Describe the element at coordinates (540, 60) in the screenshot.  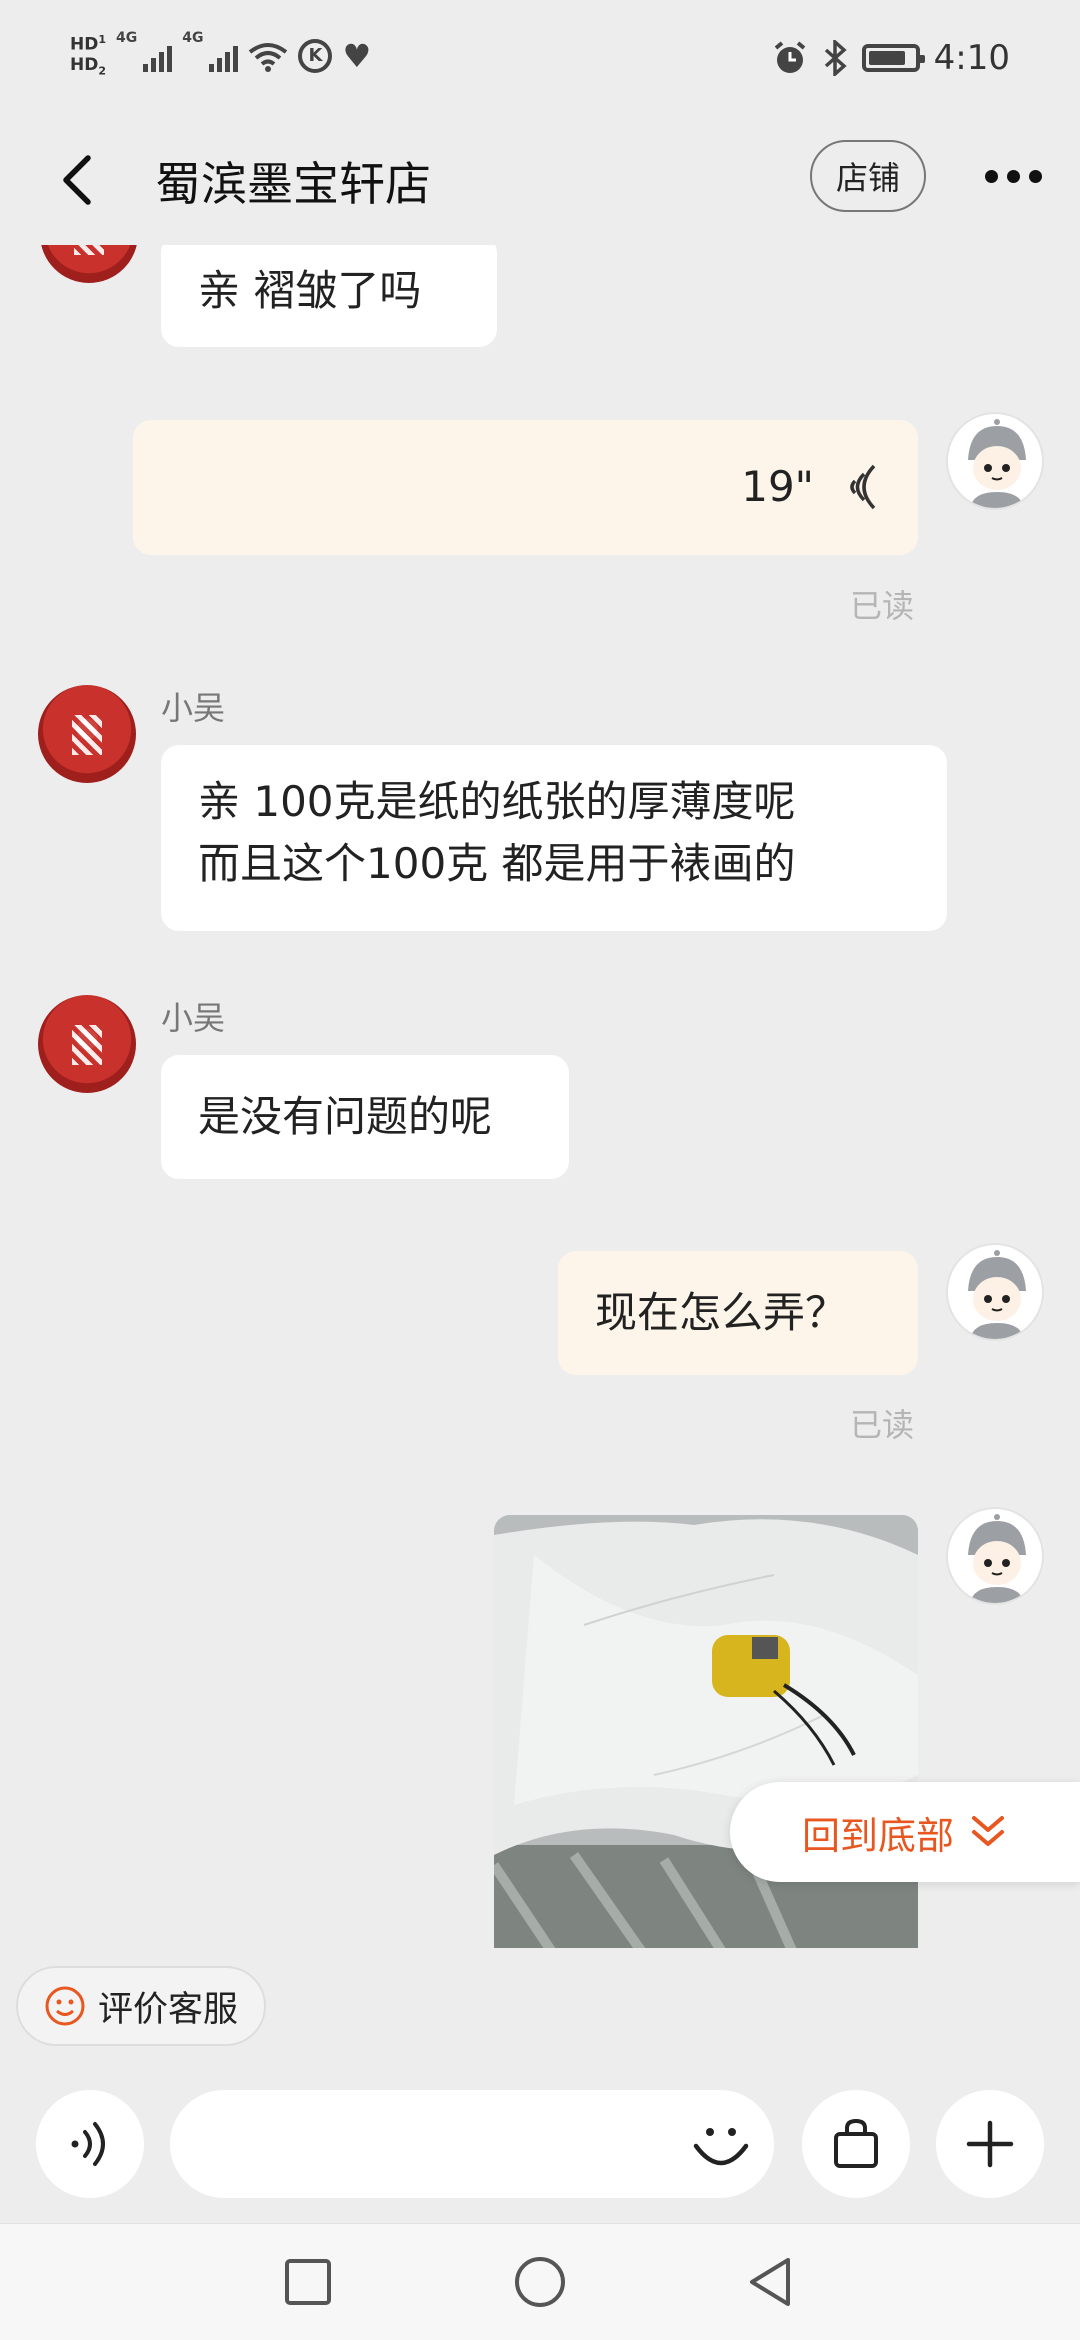
I see `status-bar: HD1 HD2 4G 4G K ♥ 4:10` at that location.